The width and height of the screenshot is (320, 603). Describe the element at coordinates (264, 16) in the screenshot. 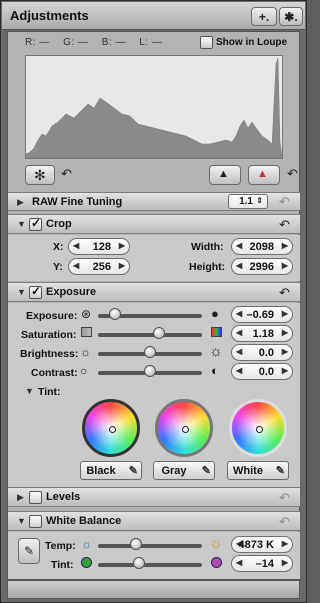

I see `add-adjustment-button: +.` at that location.